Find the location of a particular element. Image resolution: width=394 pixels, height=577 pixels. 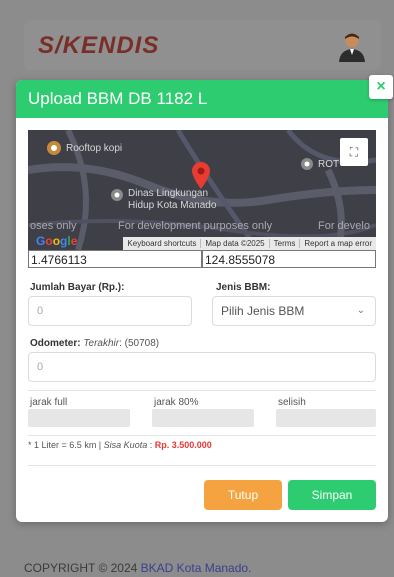

map-poi-rot: ROT is located at coordinates (328, 164).